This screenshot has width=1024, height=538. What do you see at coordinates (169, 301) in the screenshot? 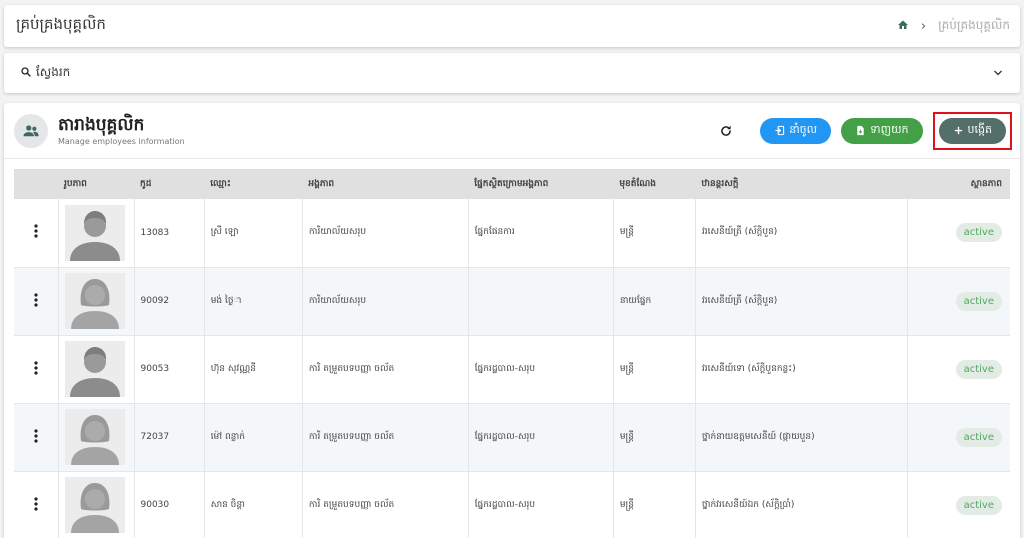
I see `code-cell: 90092` at bounding box center [169, 301].